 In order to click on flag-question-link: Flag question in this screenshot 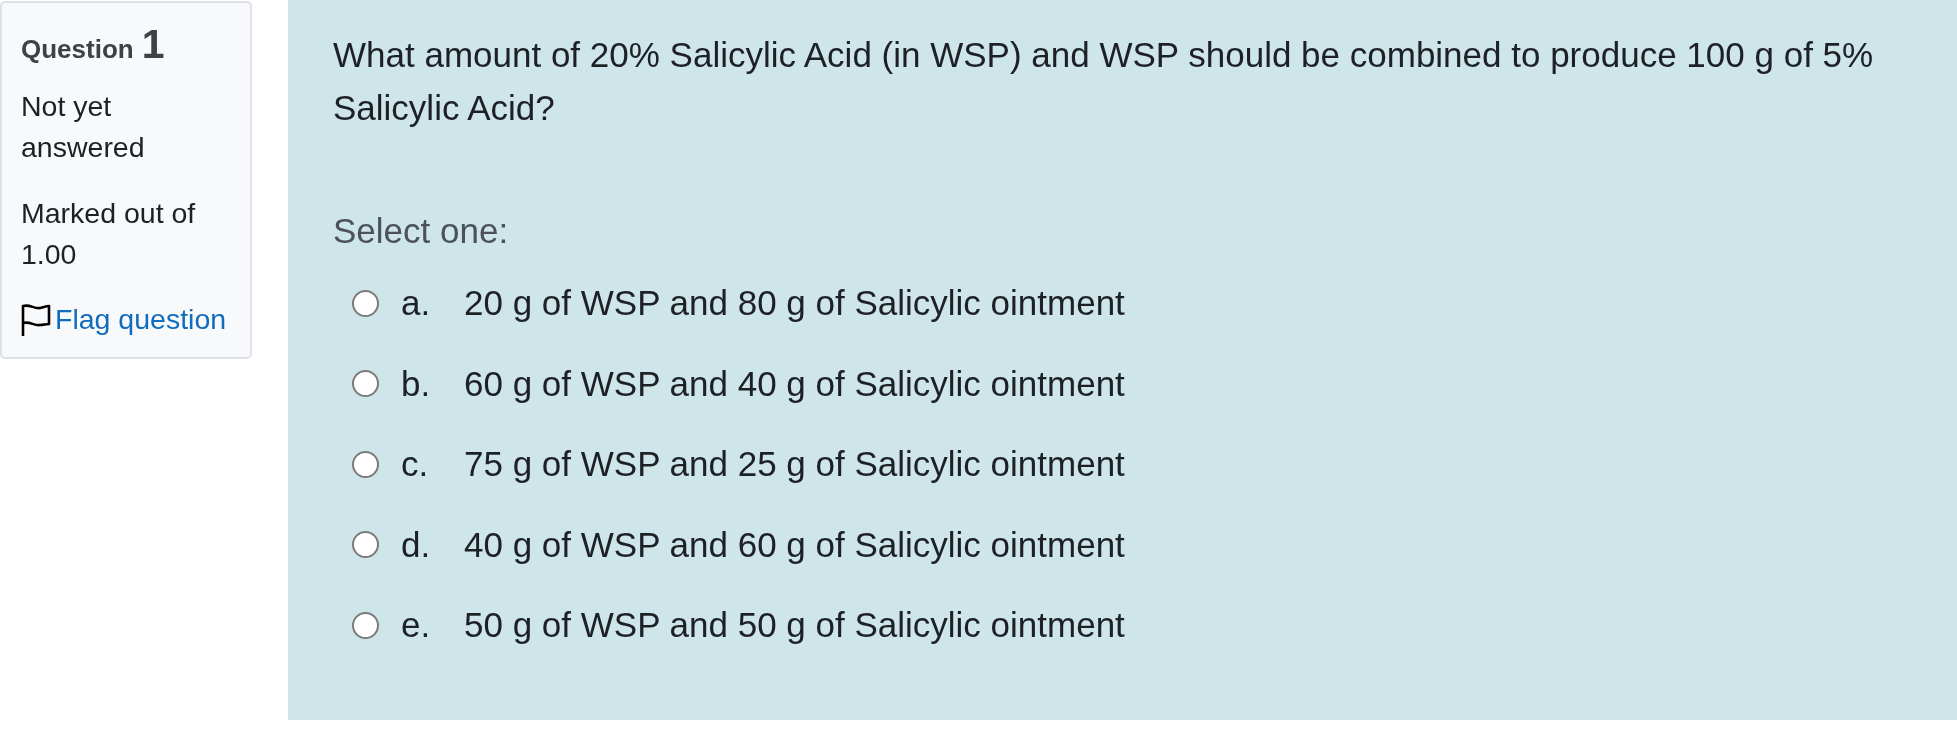, I will do `click(124, 320)`.